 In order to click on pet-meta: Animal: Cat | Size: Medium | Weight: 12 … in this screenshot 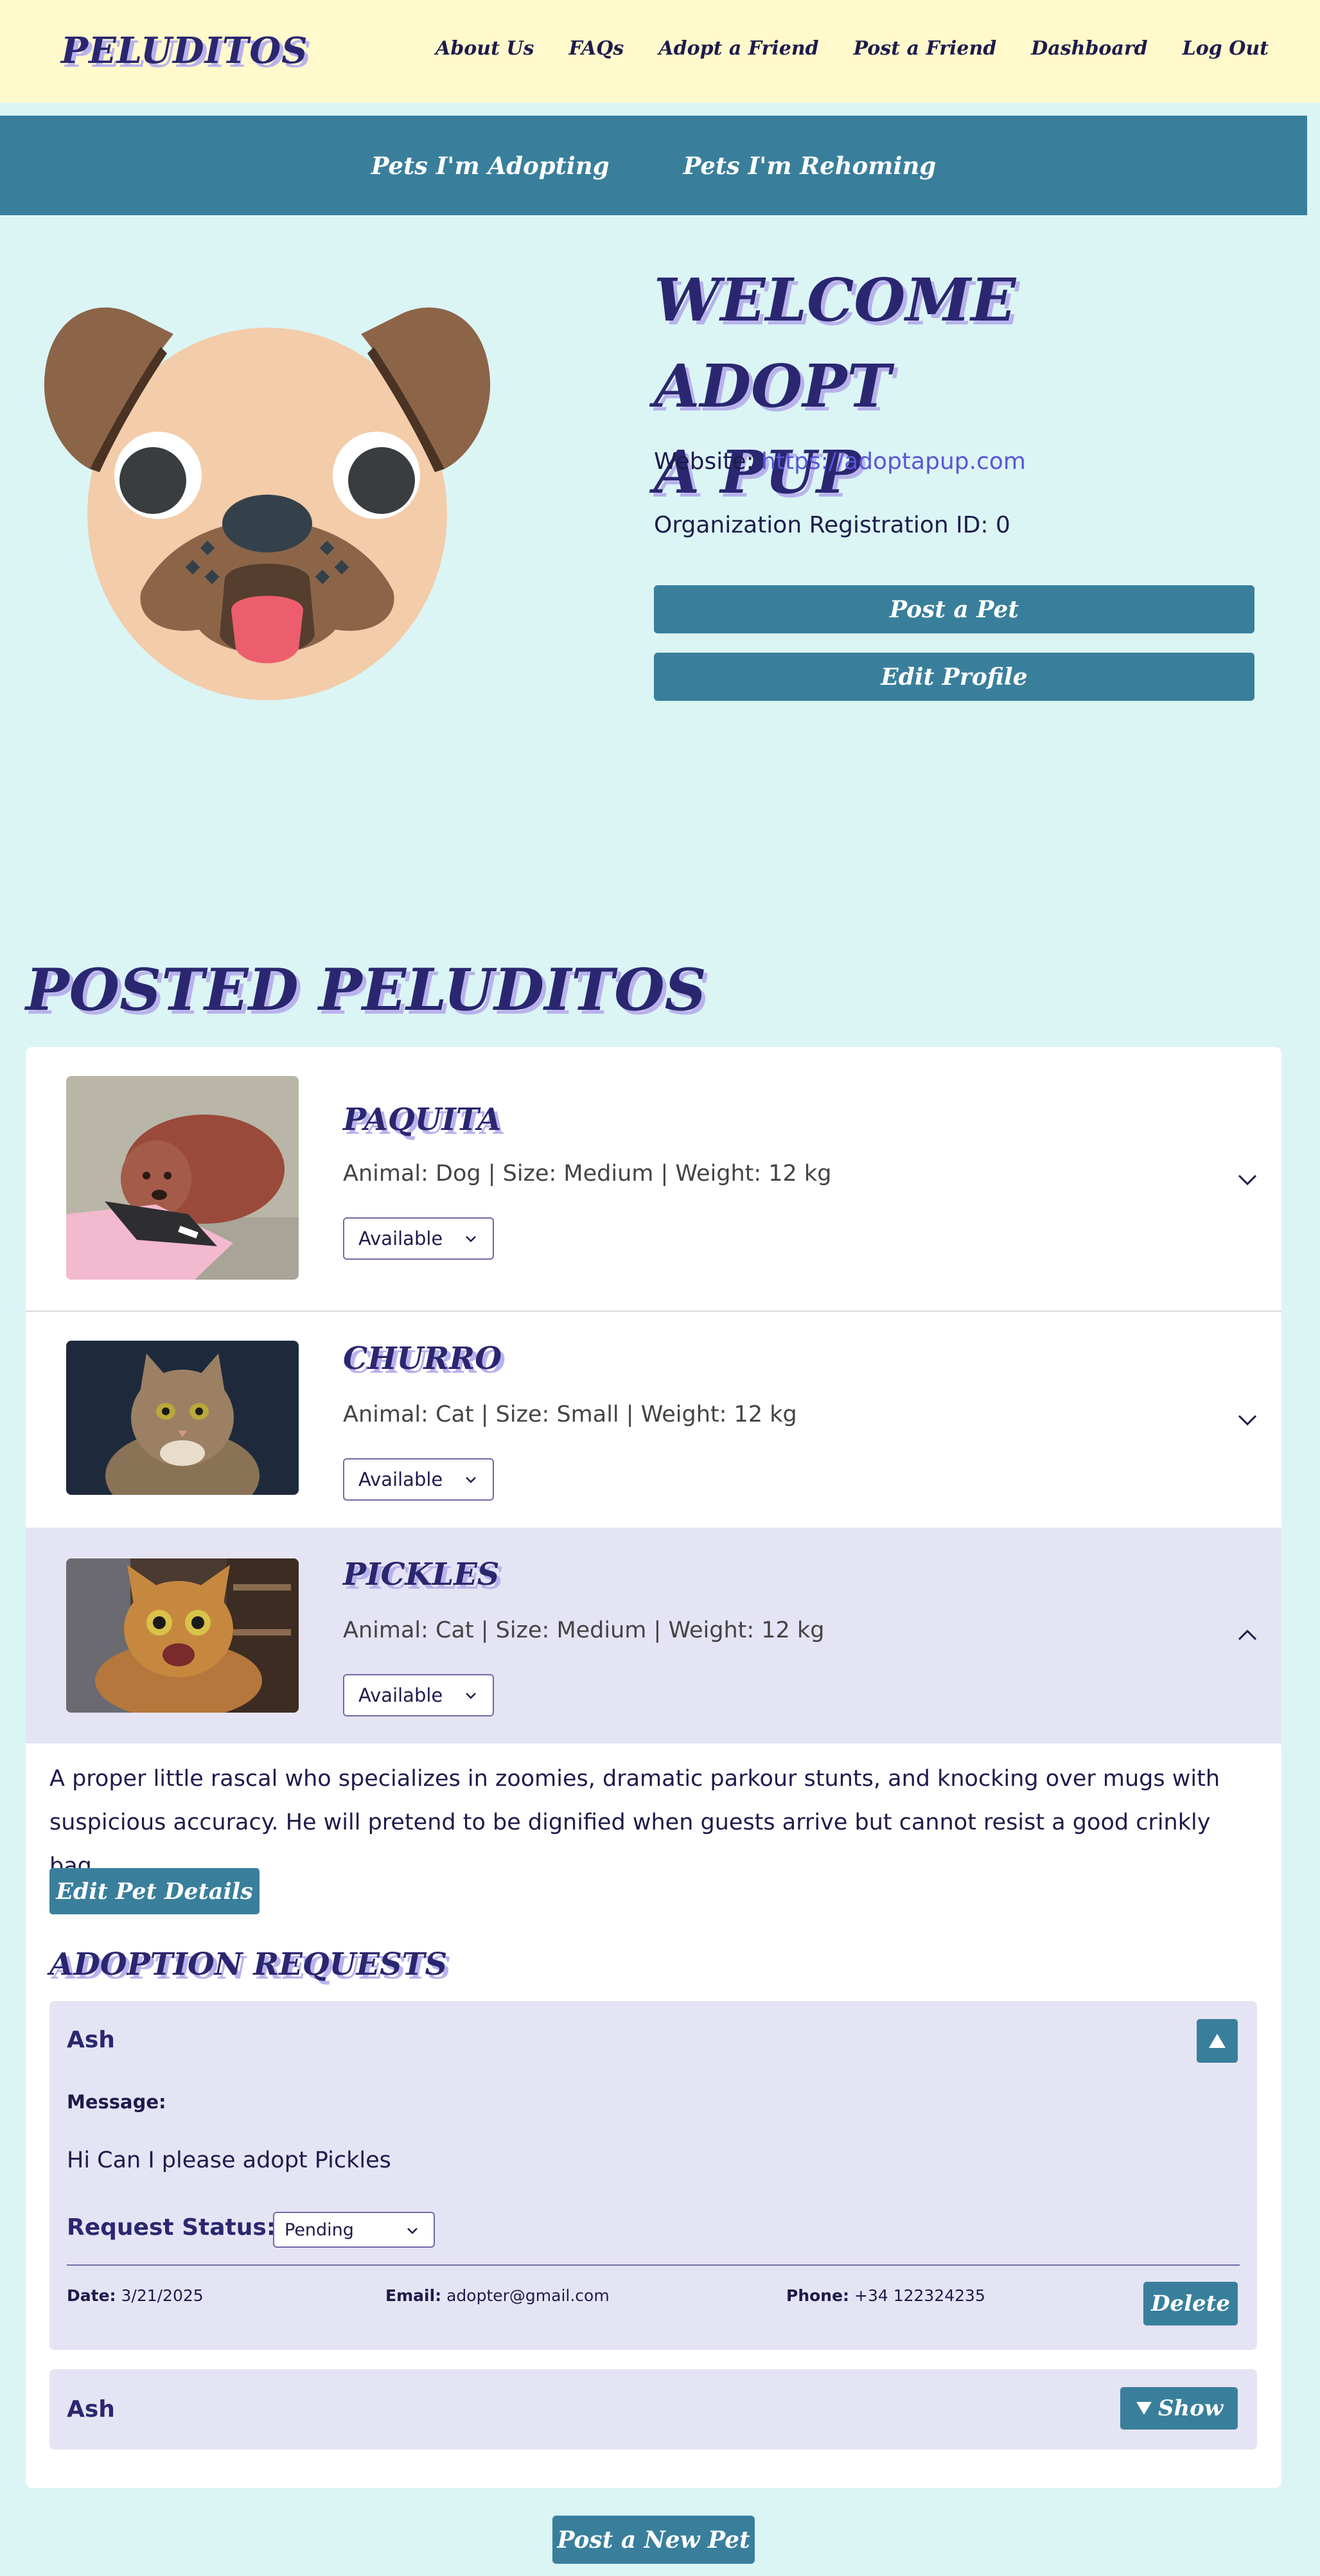, I will do `click(584, 1630)`.